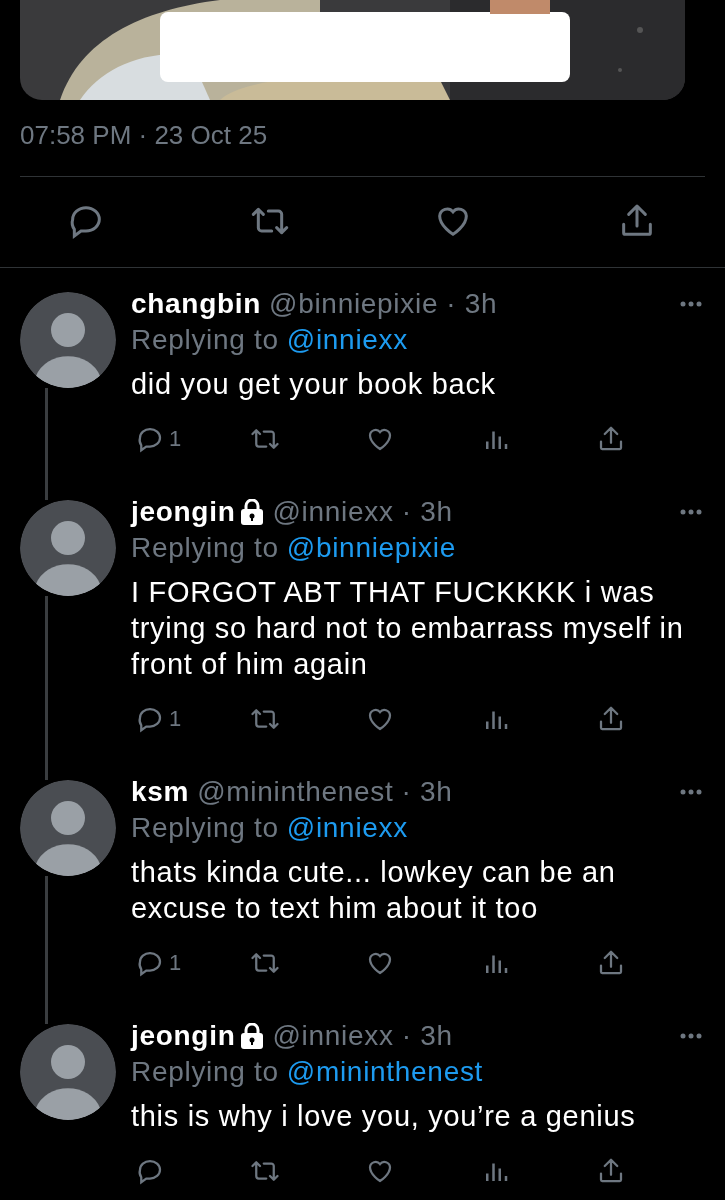 The image size is (725, 1200). I want to click on user-name: ksm, so click(160, 792).